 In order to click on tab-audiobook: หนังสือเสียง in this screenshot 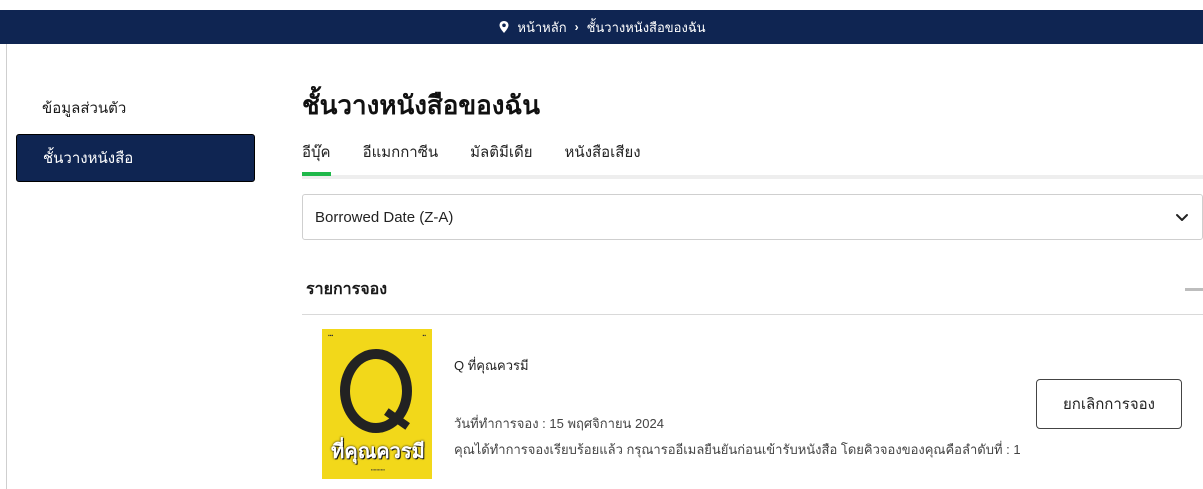, I will do `click(603, 156)`.